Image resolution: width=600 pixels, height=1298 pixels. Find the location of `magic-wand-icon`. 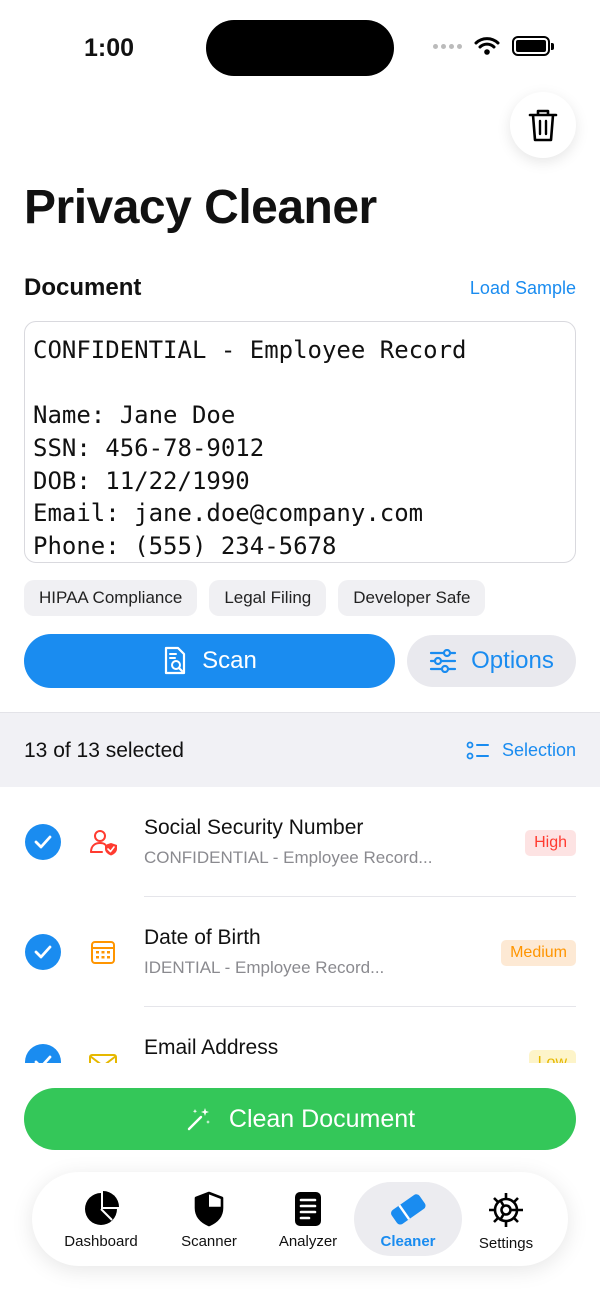

magic-wand-icon is located at coordinates (198, 1119).